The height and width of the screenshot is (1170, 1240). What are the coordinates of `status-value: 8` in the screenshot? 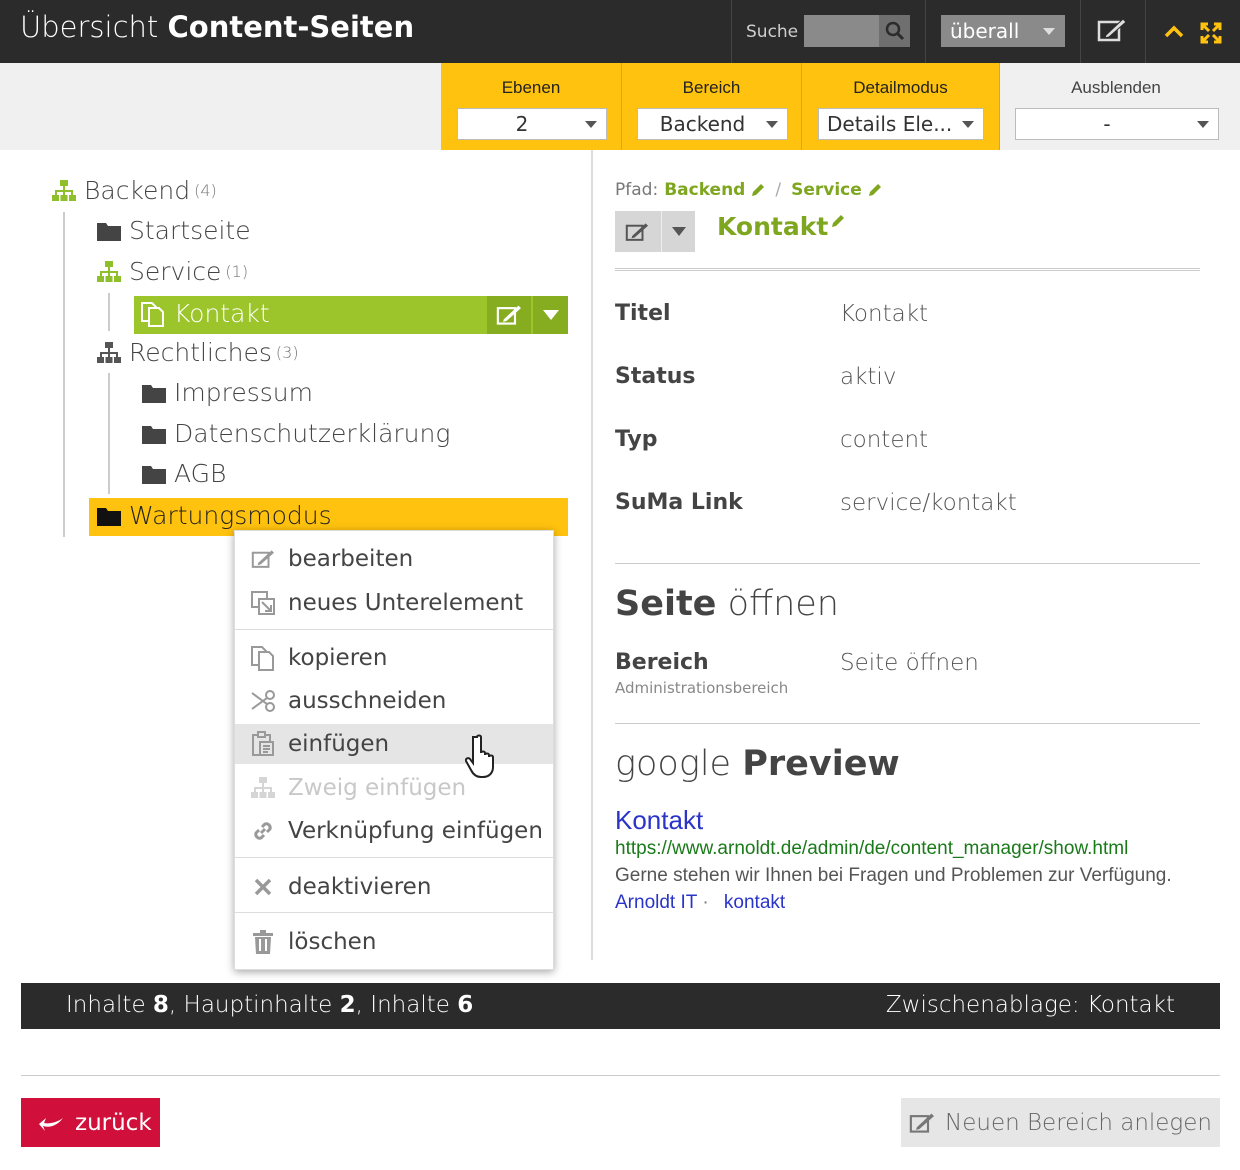 It's located at (160, 1005).